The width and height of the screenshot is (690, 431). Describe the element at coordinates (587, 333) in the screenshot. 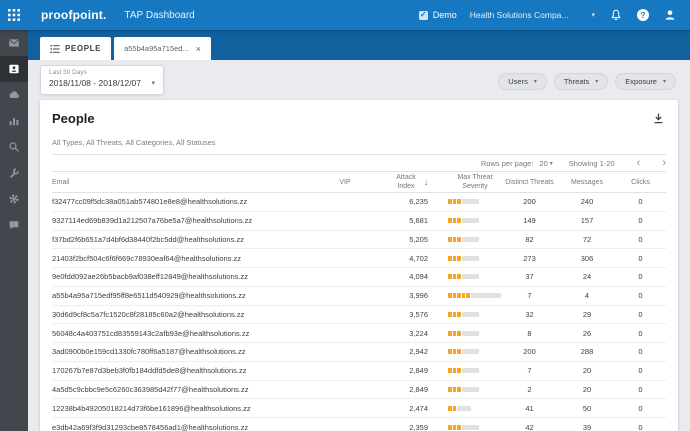

I see `messages-cell: 26` at that location.